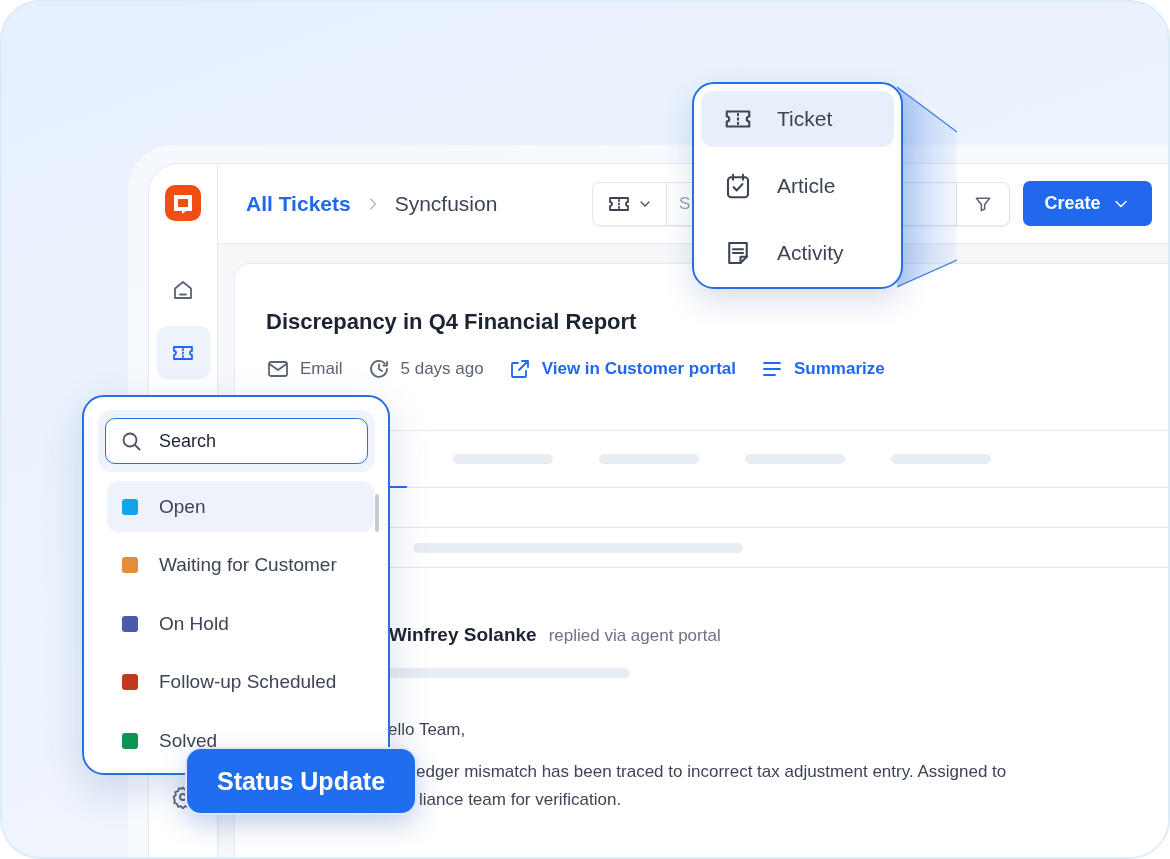 The image size is (1170, 859). Describe the element at coordinates (634, 636) in the screenshot. I see `reply-source: replied via agent portal` at that location.